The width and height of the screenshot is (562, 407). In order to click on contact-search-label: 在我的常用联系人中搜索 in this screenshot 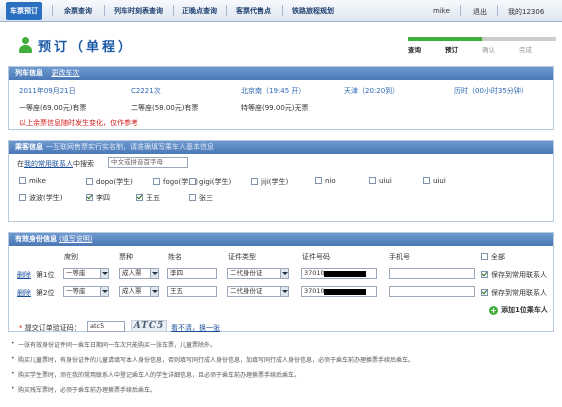, I will do `click(55, 164)`.